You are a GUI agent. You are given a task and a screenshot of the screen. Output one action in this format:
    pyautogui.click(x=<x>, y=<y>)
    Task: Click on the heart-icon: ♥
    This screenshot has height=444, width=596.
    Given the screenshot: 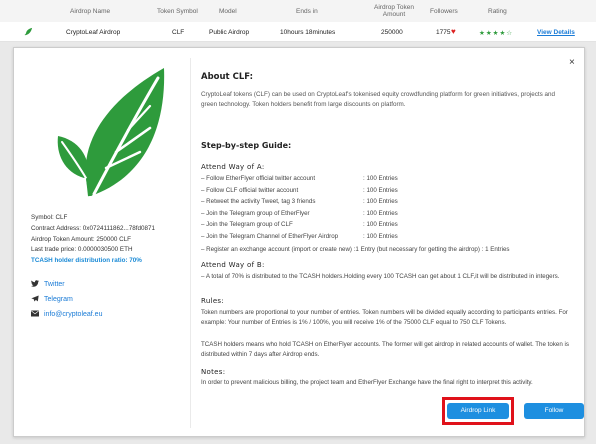 What is the action you would take?
    pyautogui.click(x=453, y=31)
    